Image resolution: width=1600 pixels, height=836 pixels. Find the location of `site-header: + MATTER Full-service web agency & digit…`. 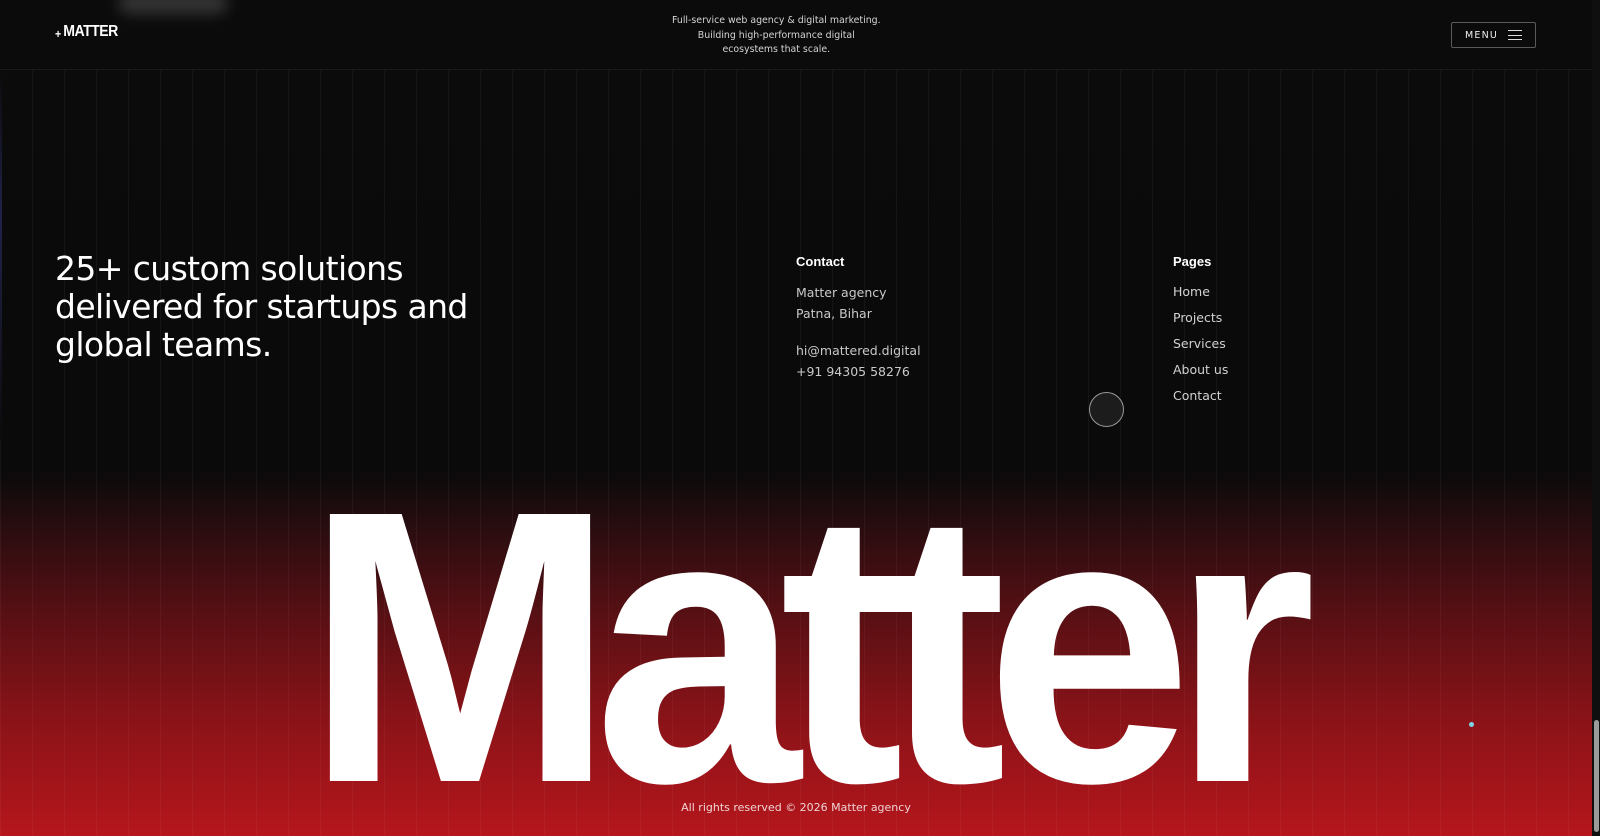

site-header: + MATTER Full-service web agency & digit… is located at coordinates (800, 35).